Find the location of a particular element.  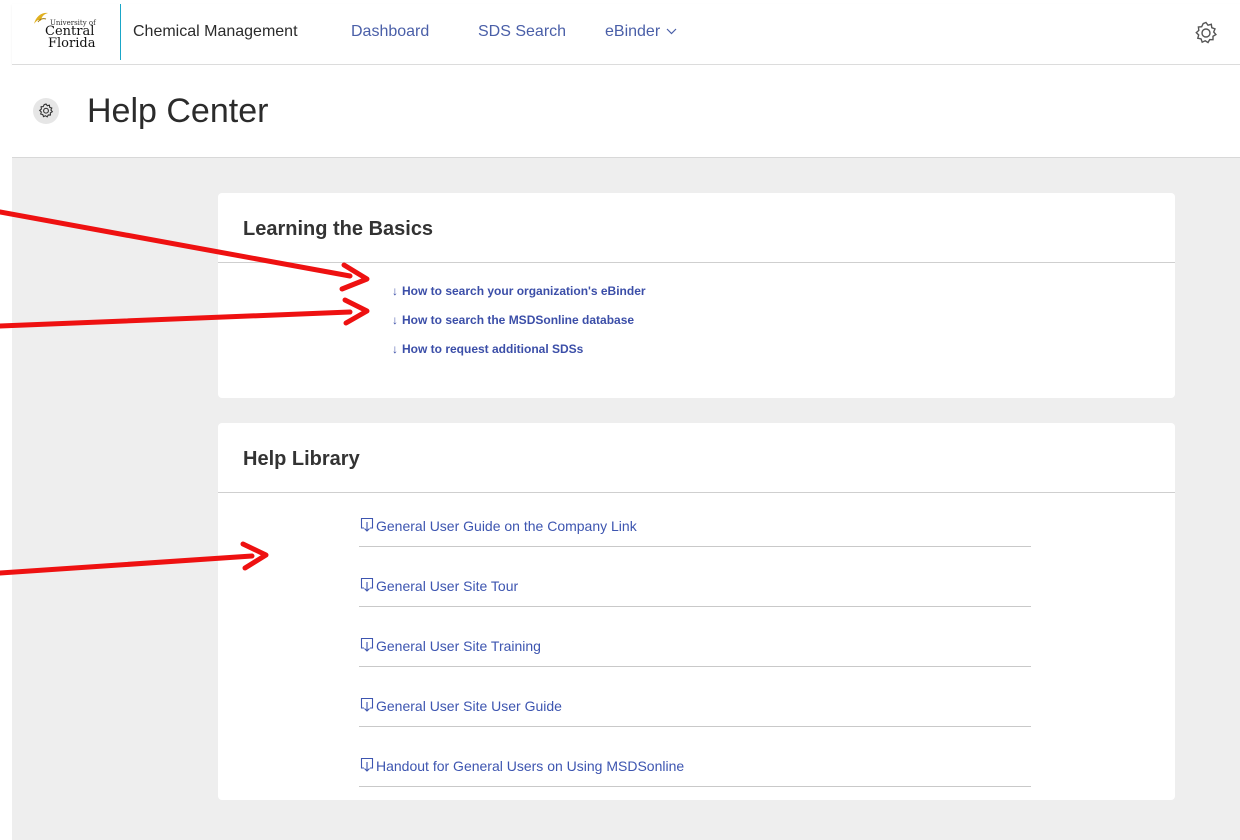

page-header: Help Center is located at coordinates (626, 111).